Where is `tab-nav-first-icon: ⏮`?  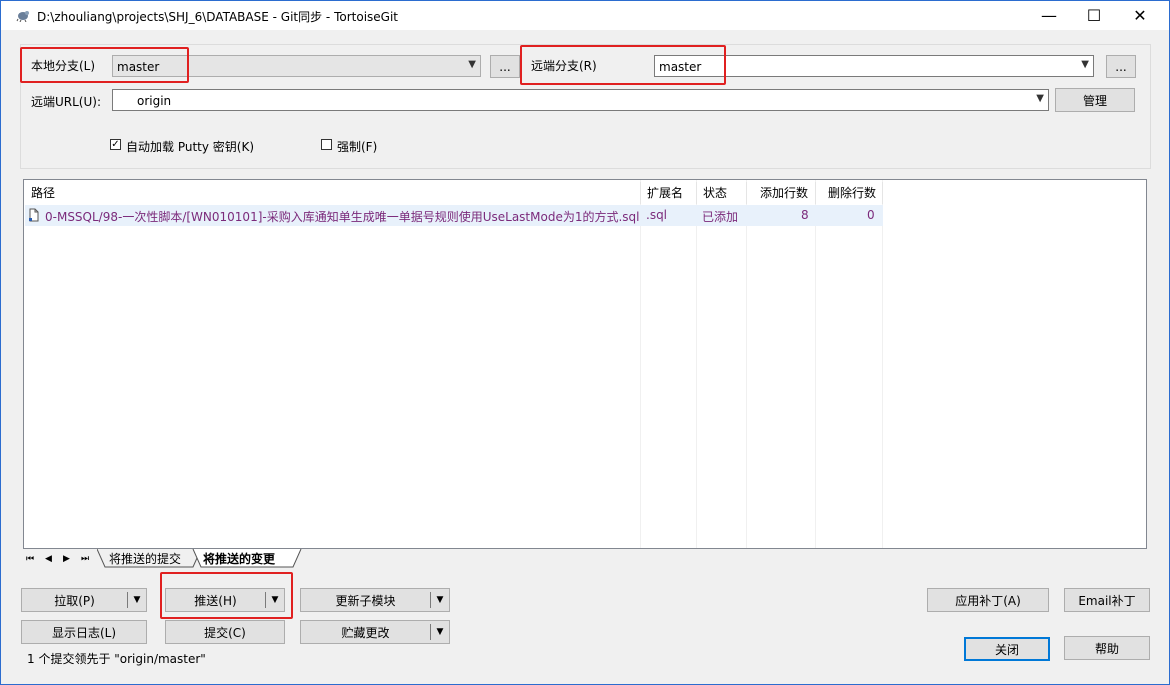 tab-nav-first-icon: ⏮ is located at coordinates (30, 559).